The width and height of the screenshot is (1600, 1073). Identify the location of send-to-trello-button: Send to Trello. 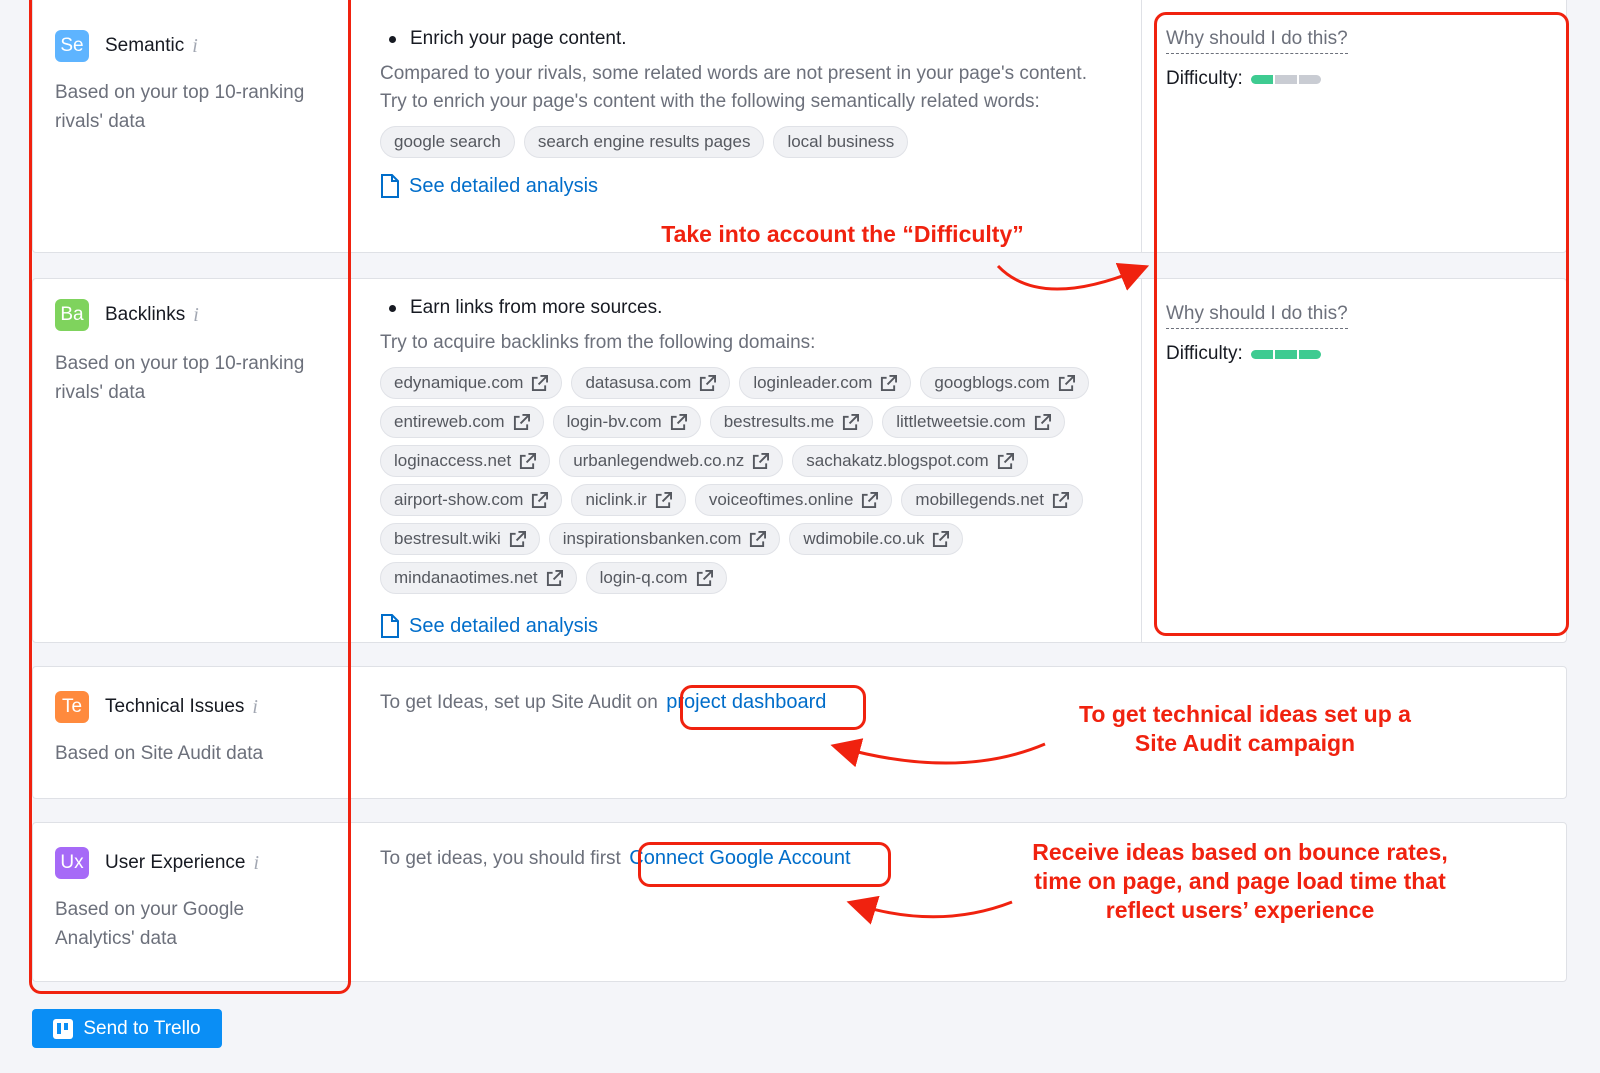
(127, 1028).